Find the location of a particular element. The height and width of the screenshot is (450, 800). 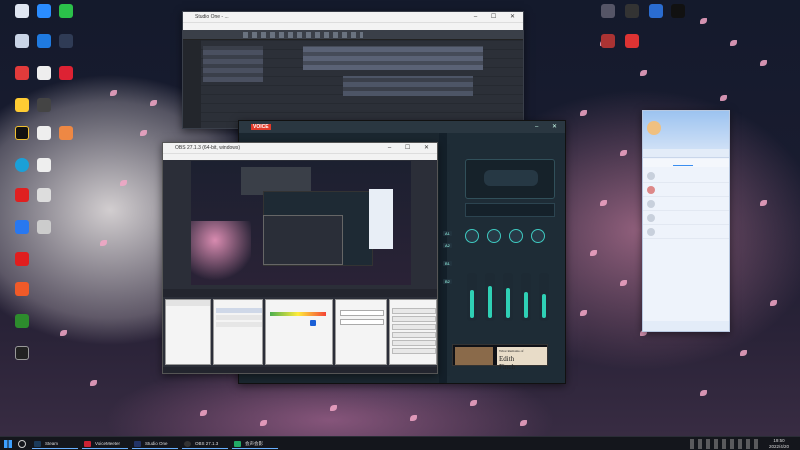

studio-one-toolbar is located at coordinates (353, 35).